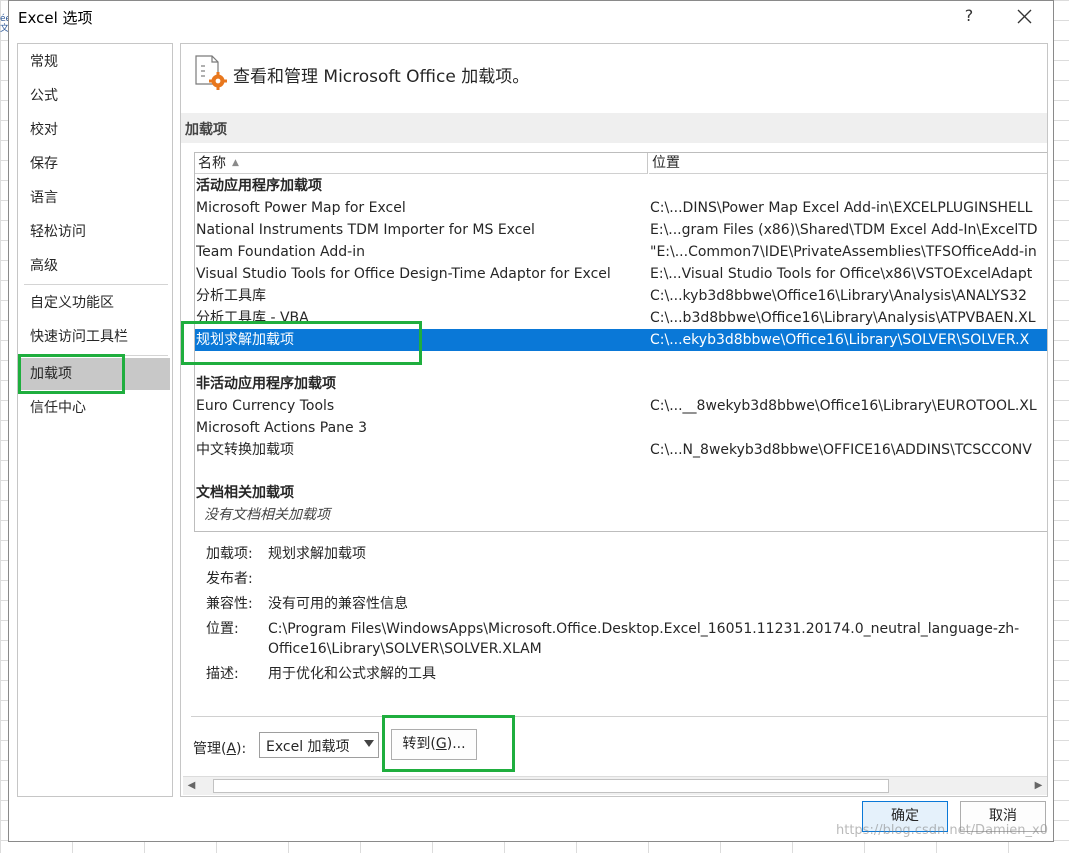  Describe the element at coordinates (235, 163) in the screenshot. I see `sort-ascending-icon: ▲` at that location.